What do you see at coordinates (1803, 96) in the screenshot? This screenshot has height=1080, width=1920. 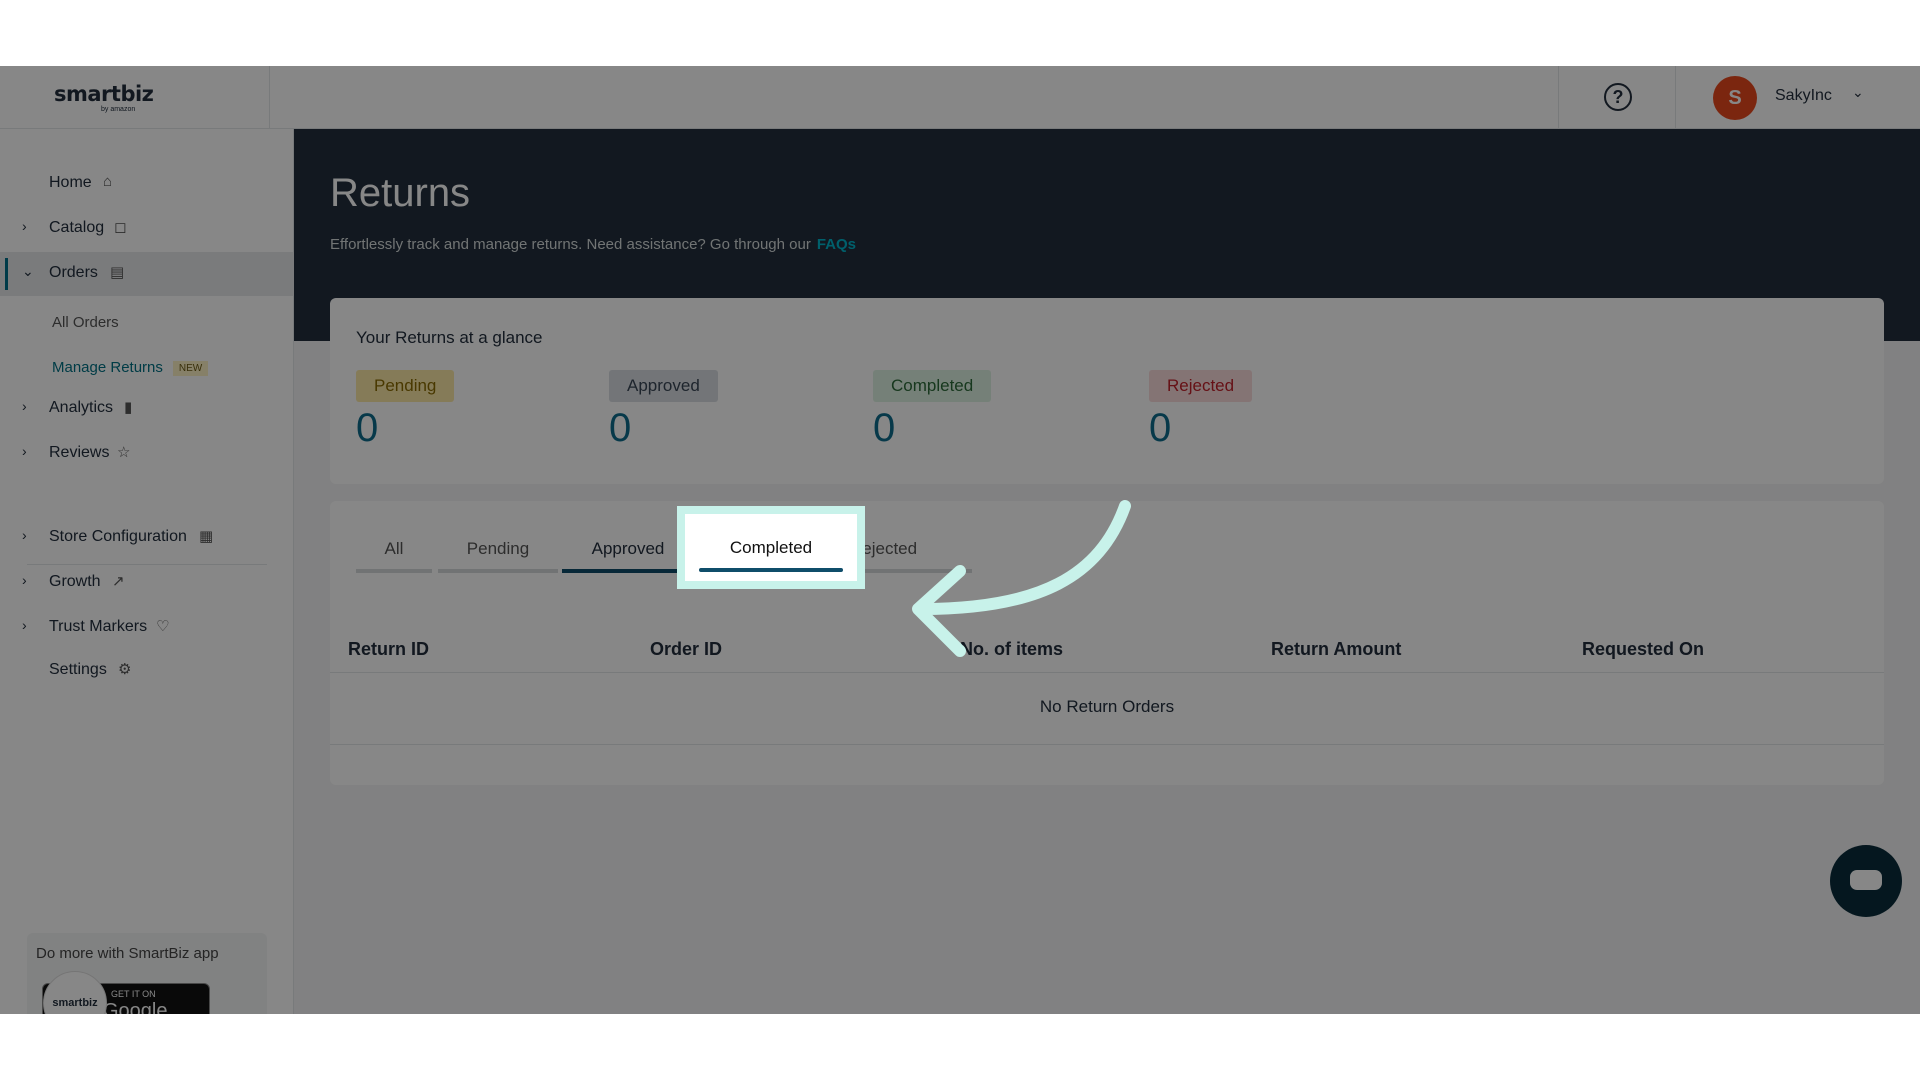 I see `user-name: SakyInc` at bounding box center [1803, 96].